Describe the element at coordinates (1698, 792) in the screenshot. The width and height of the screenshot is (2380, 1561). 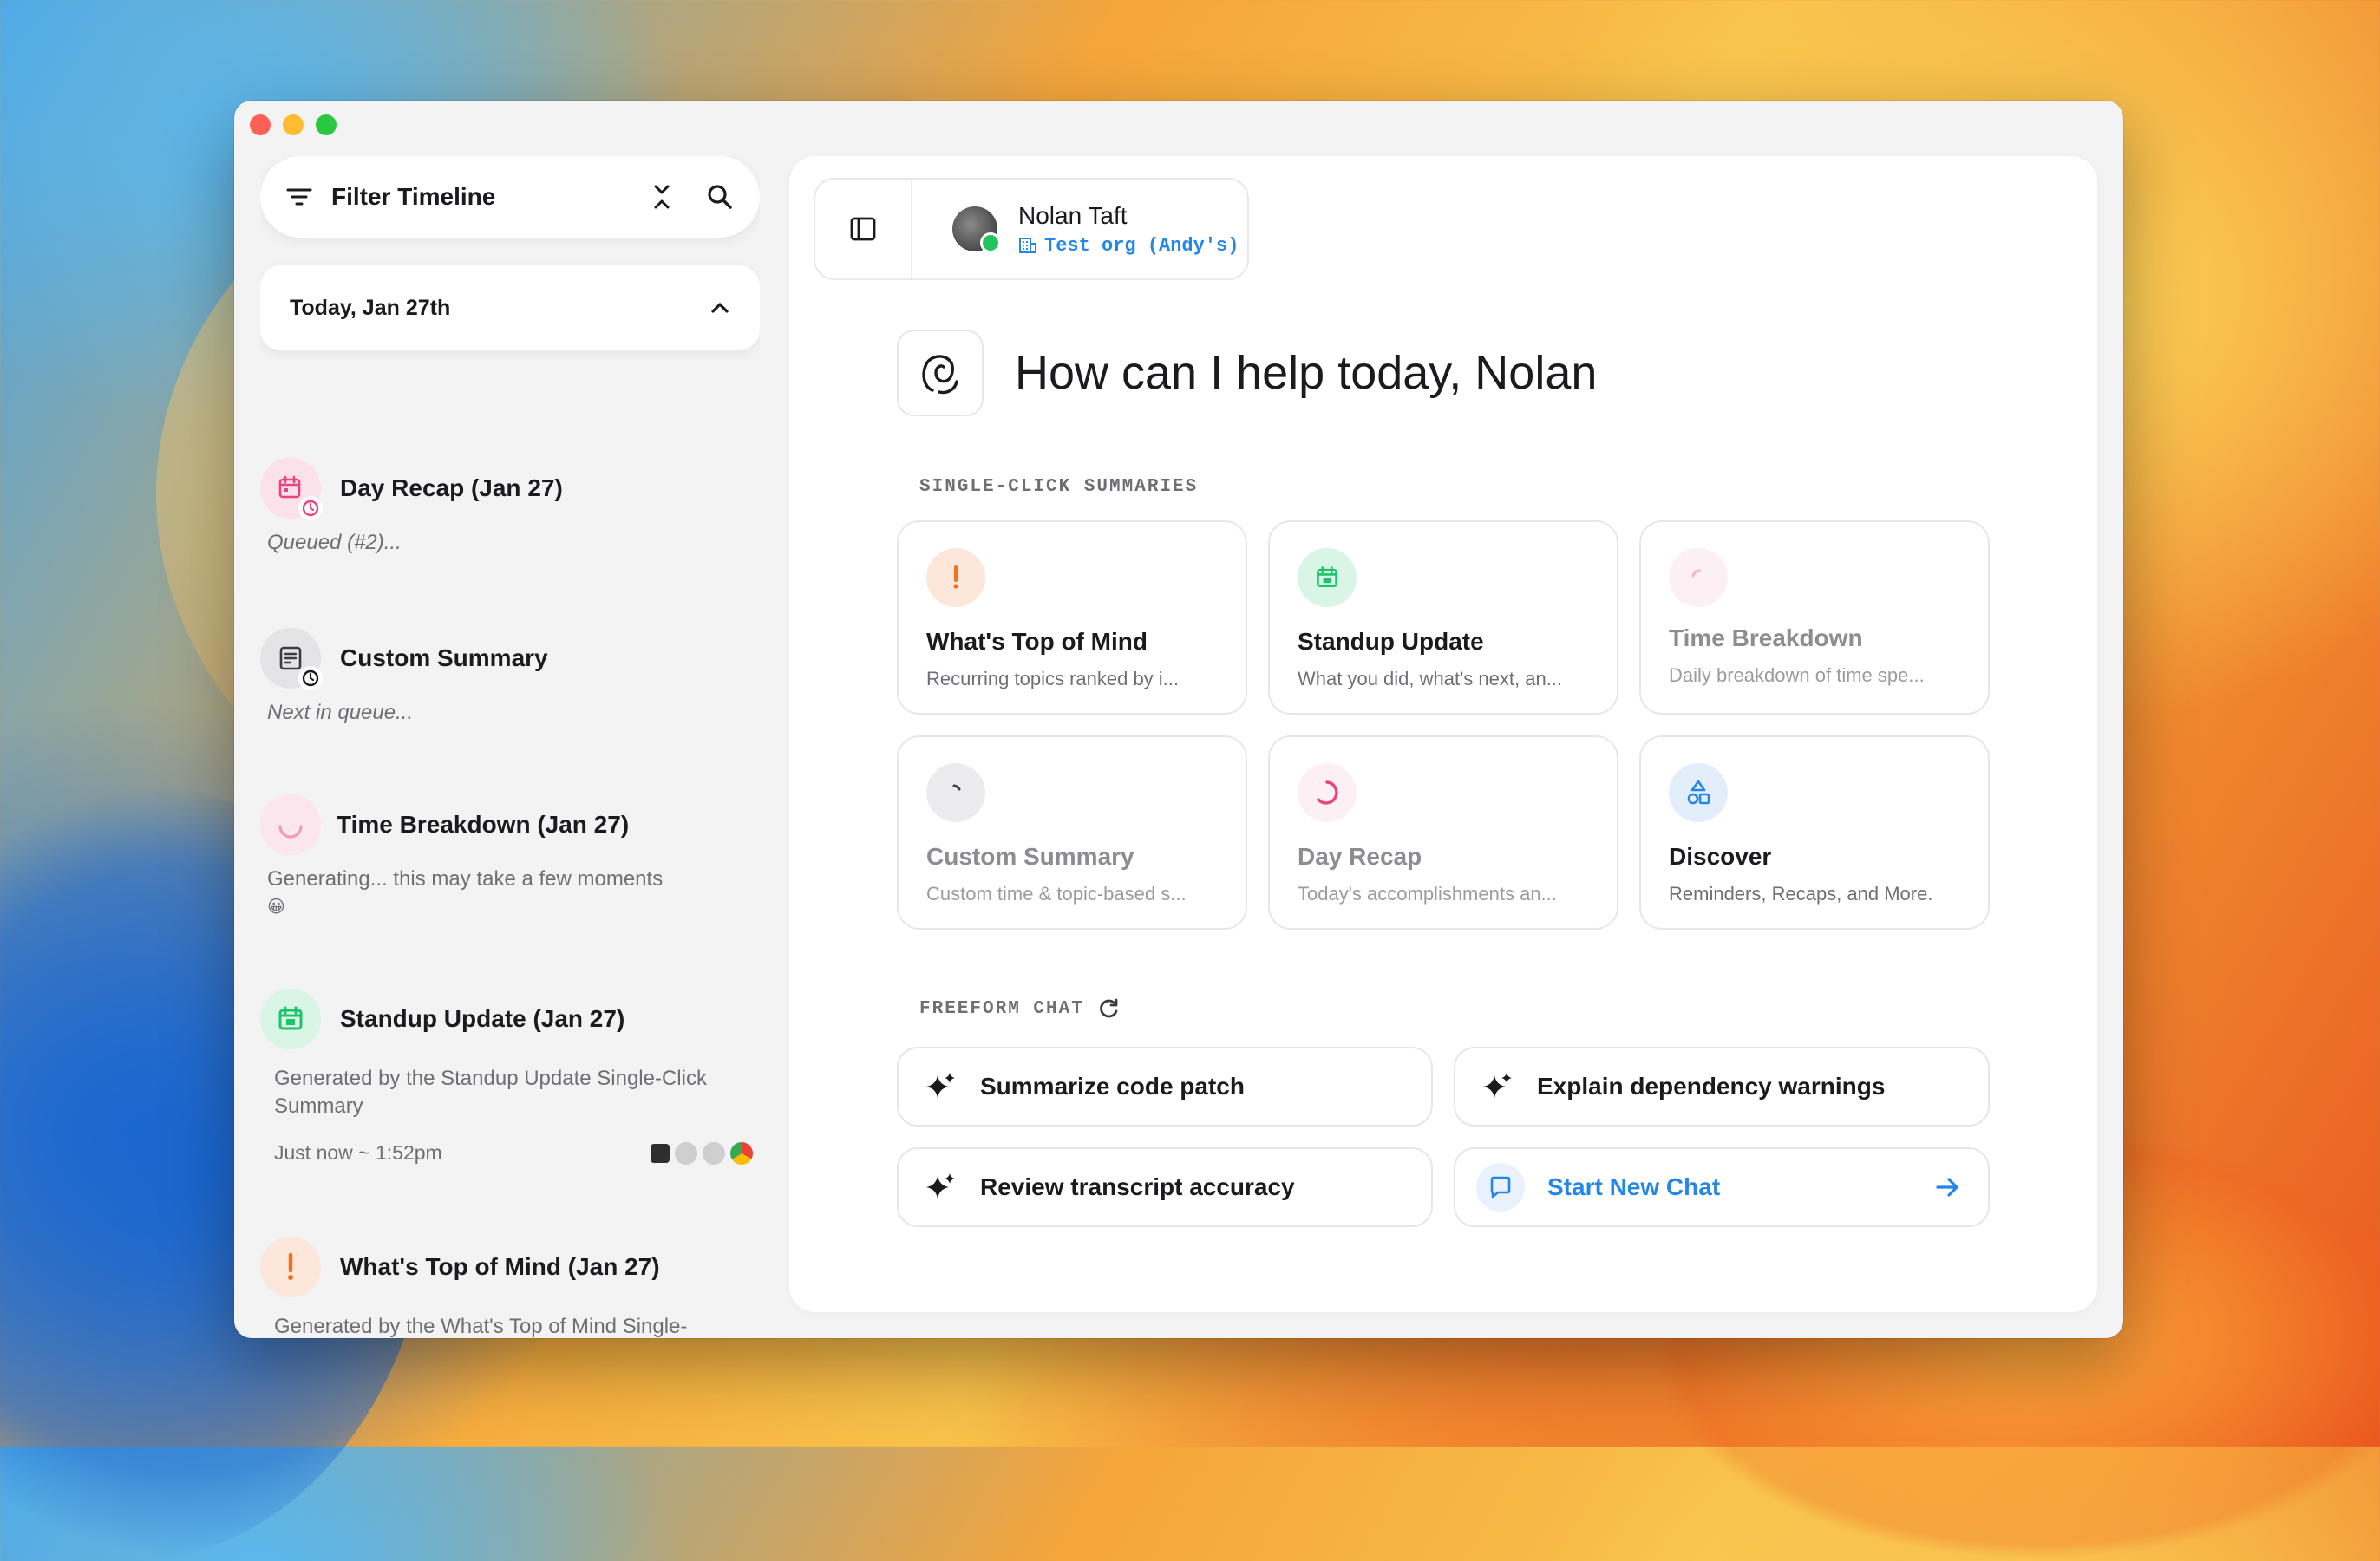
I see `shapes-icon` at that location.